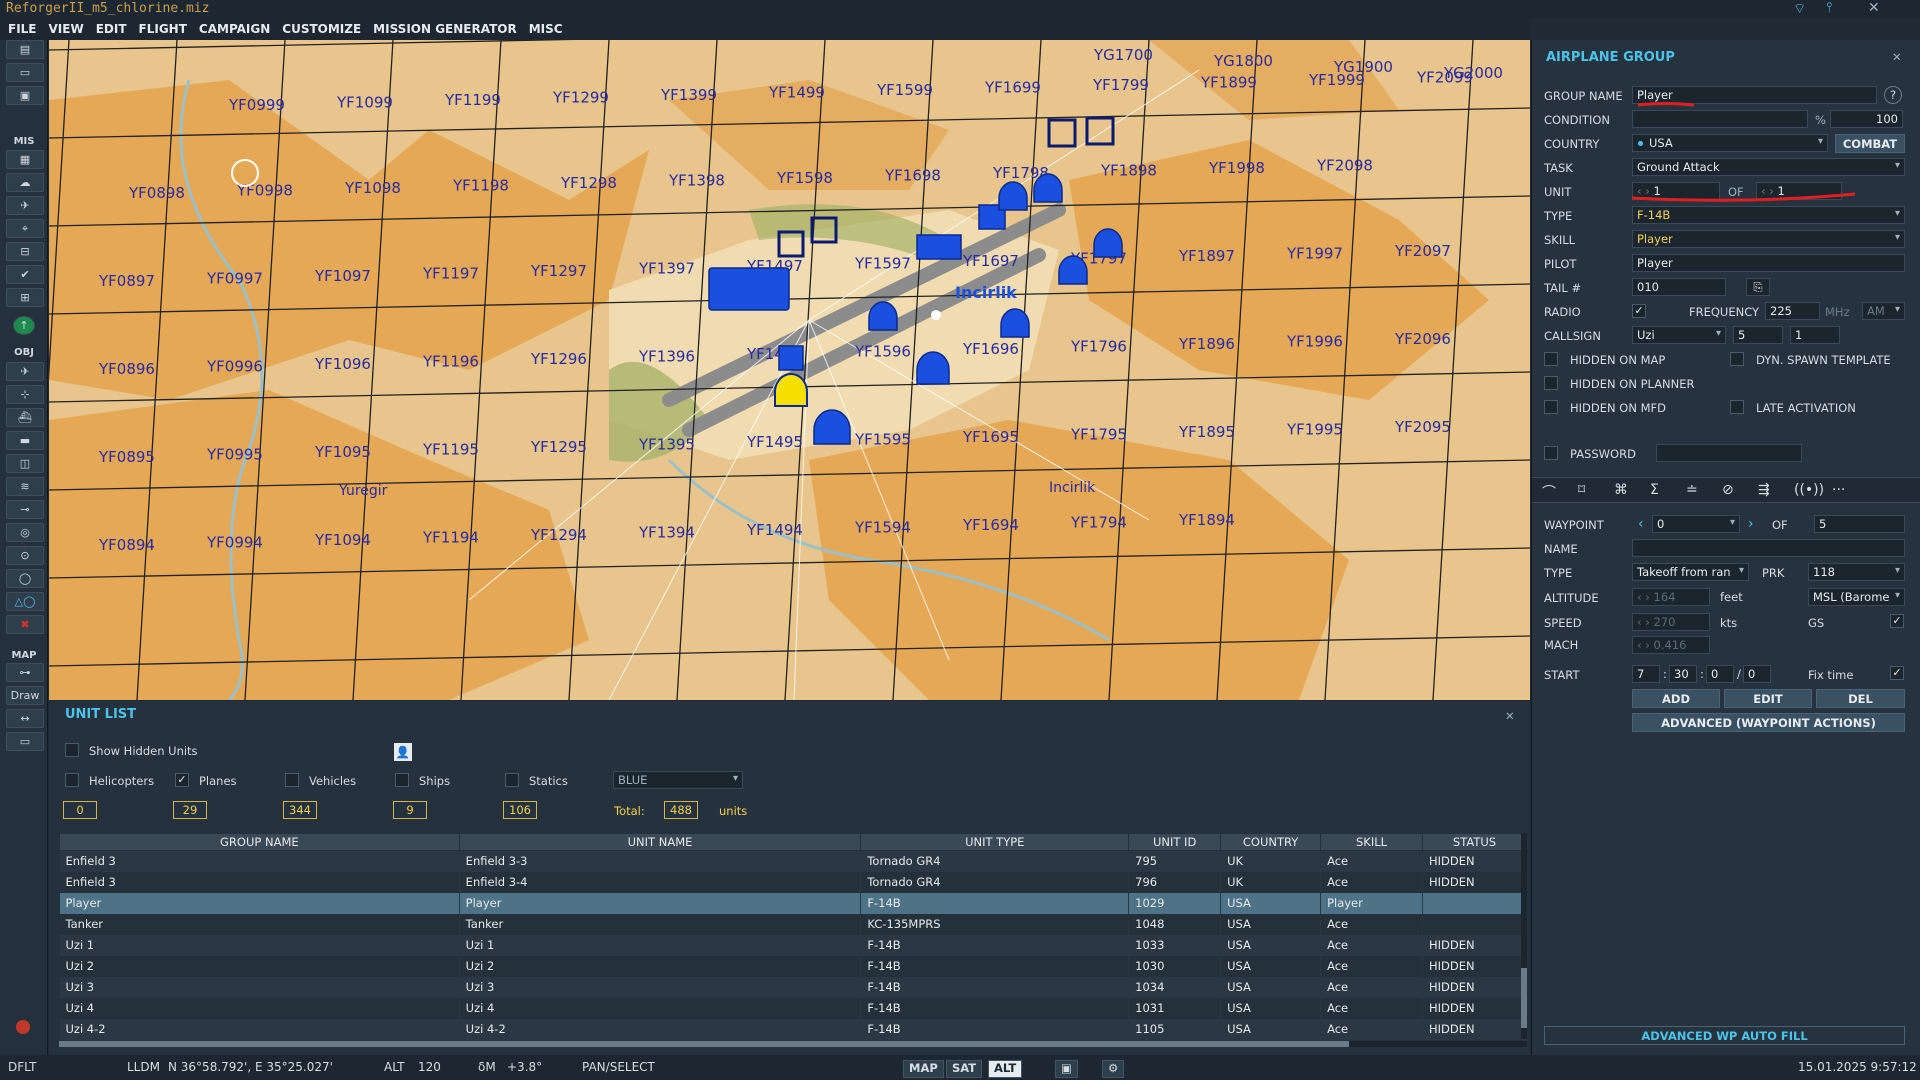 This screenshot has height=1080, width=1920. Describe the element at coordinates (1683, 674) in the screenshot. I see `start-hour-input: 30` at that location.